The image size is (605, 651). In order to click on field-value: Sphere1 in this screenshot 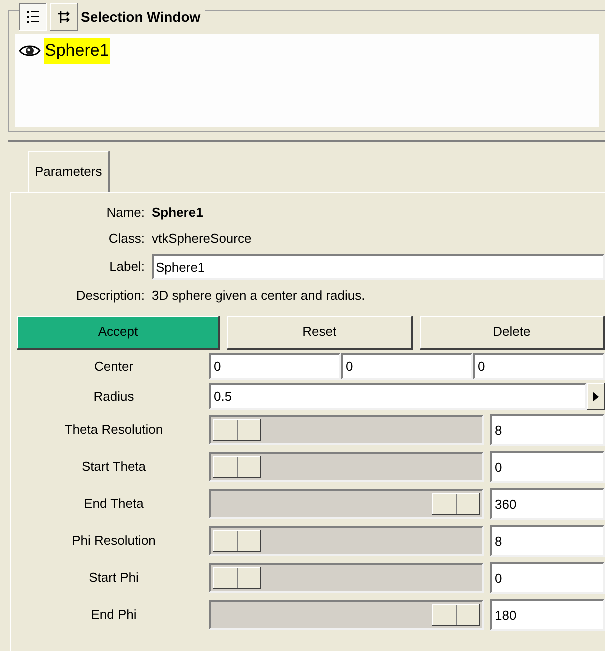, I will do `click(178, 213)`.